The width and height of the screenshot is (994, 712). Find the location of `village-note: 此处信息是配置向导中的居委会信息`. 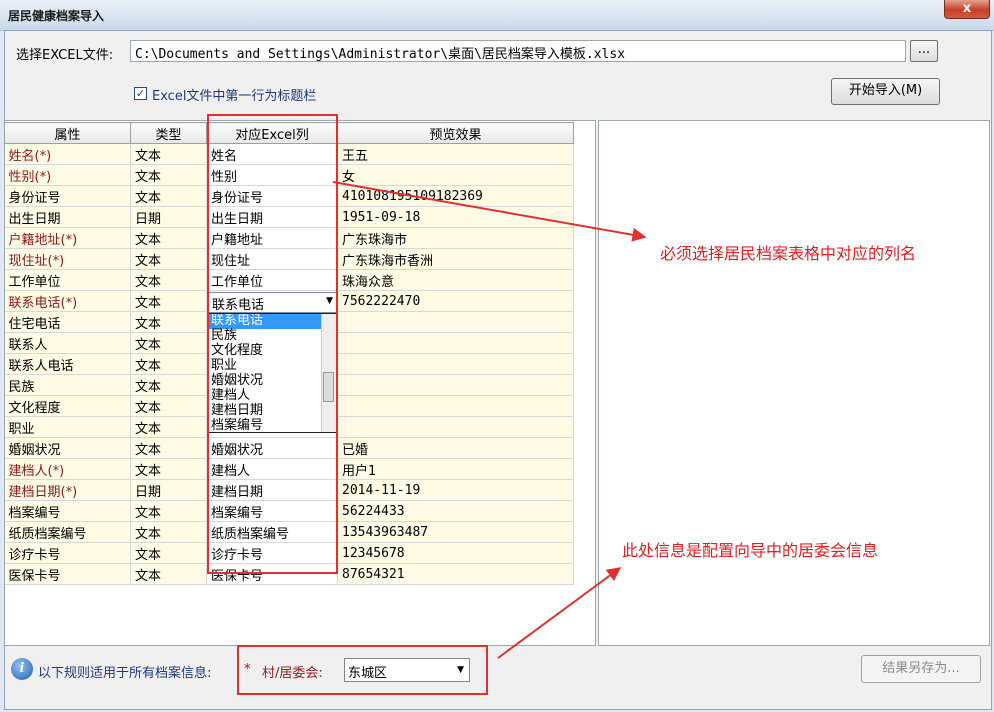

village-note: 此处信息是配置向导中的居委会信息 is located at coordinates (750, 550).